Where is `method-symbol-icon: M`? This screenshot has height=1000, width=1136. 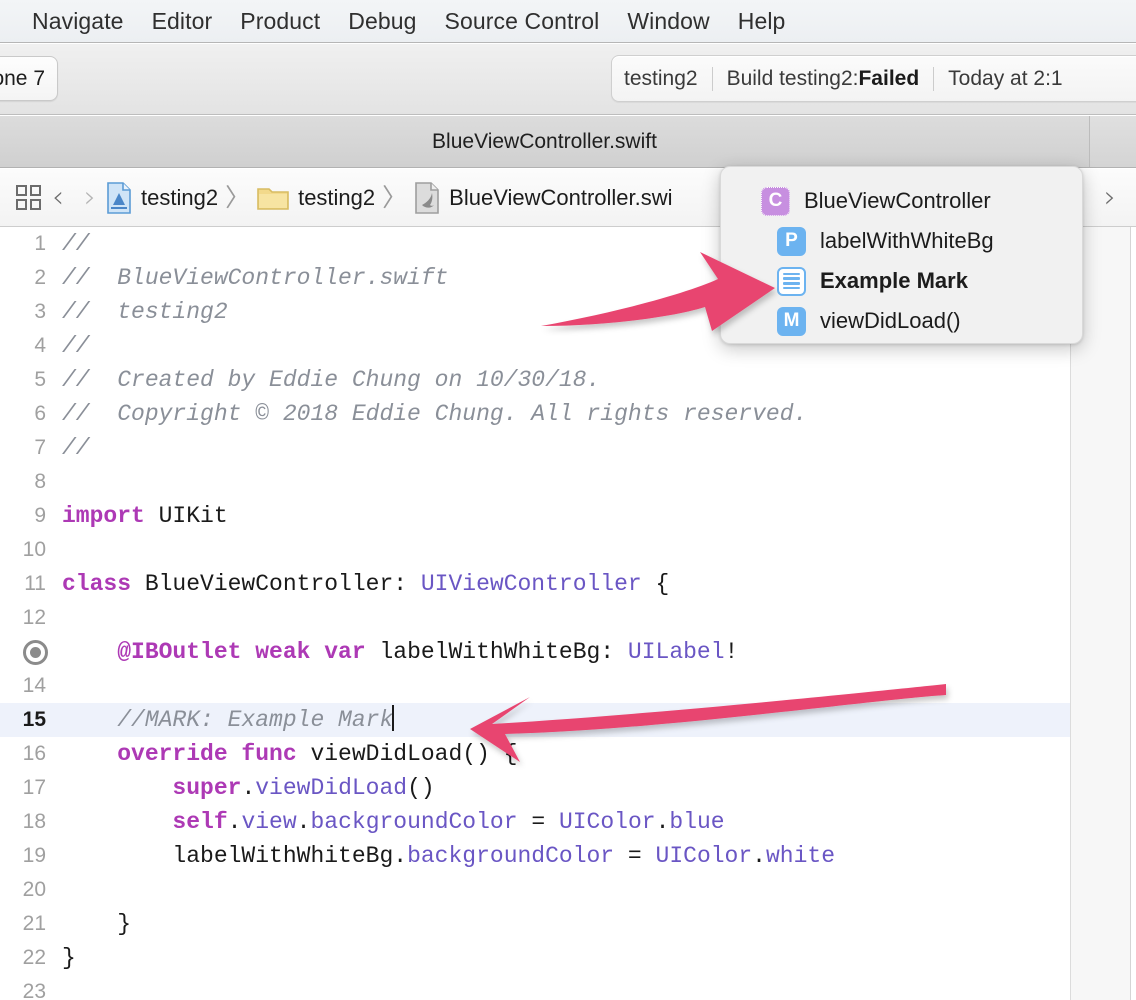 method-symbol-icon: M is located at coordinates (791, 321).